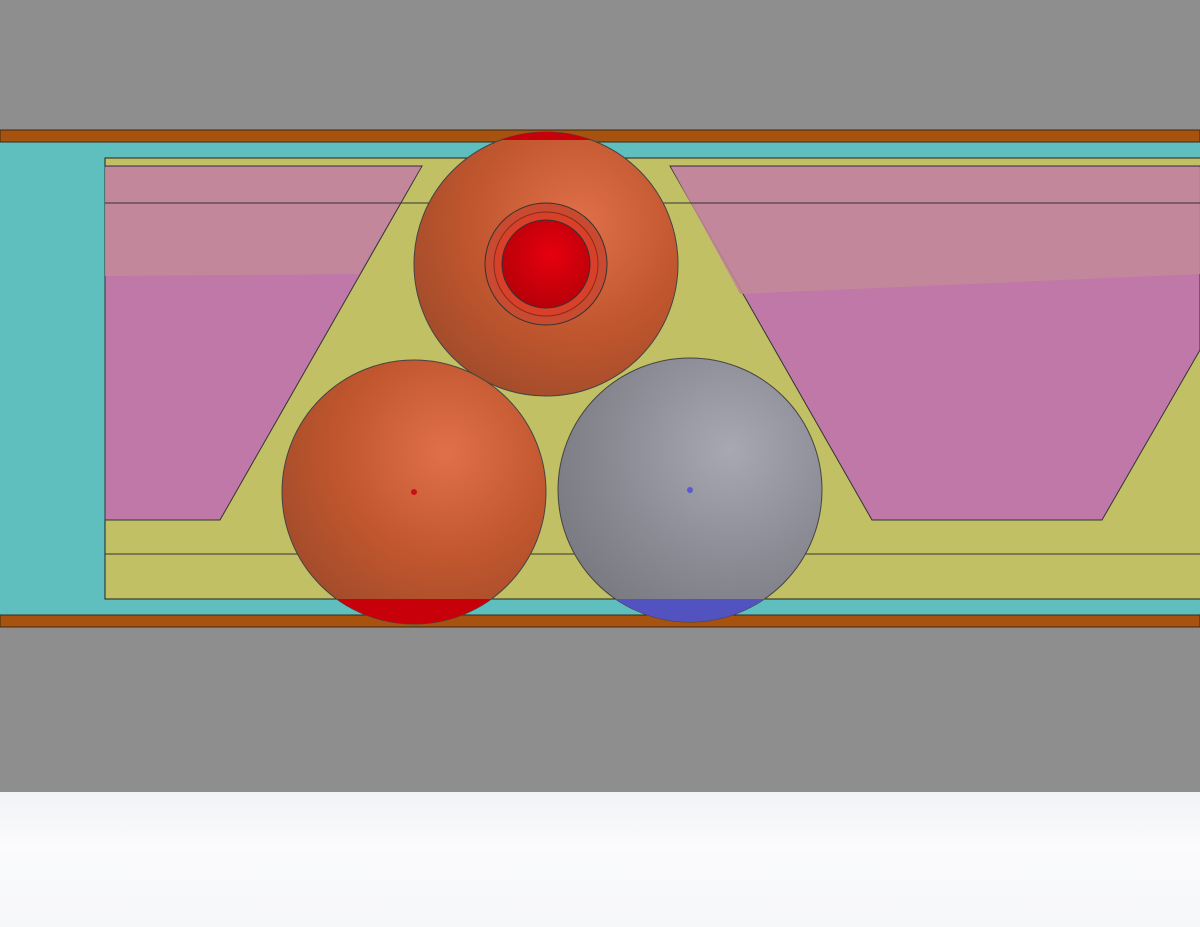  I want to click on bottom-right-ball, so click(690, 490).